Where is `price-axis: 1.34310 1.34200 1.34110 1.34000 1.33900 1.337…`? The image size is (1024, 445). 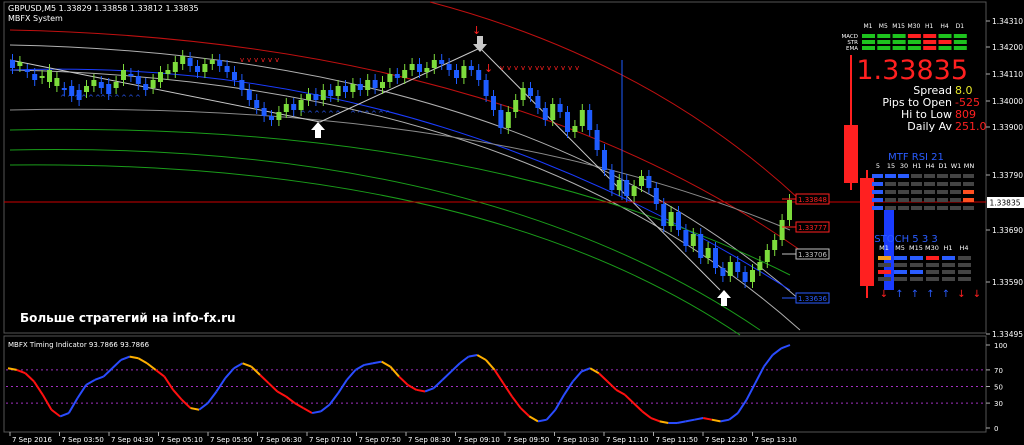 price-axis: 1.34310 1.34200 1.34110 1.34000 1.33900 1.337… is located at coordinates (1004, 178).